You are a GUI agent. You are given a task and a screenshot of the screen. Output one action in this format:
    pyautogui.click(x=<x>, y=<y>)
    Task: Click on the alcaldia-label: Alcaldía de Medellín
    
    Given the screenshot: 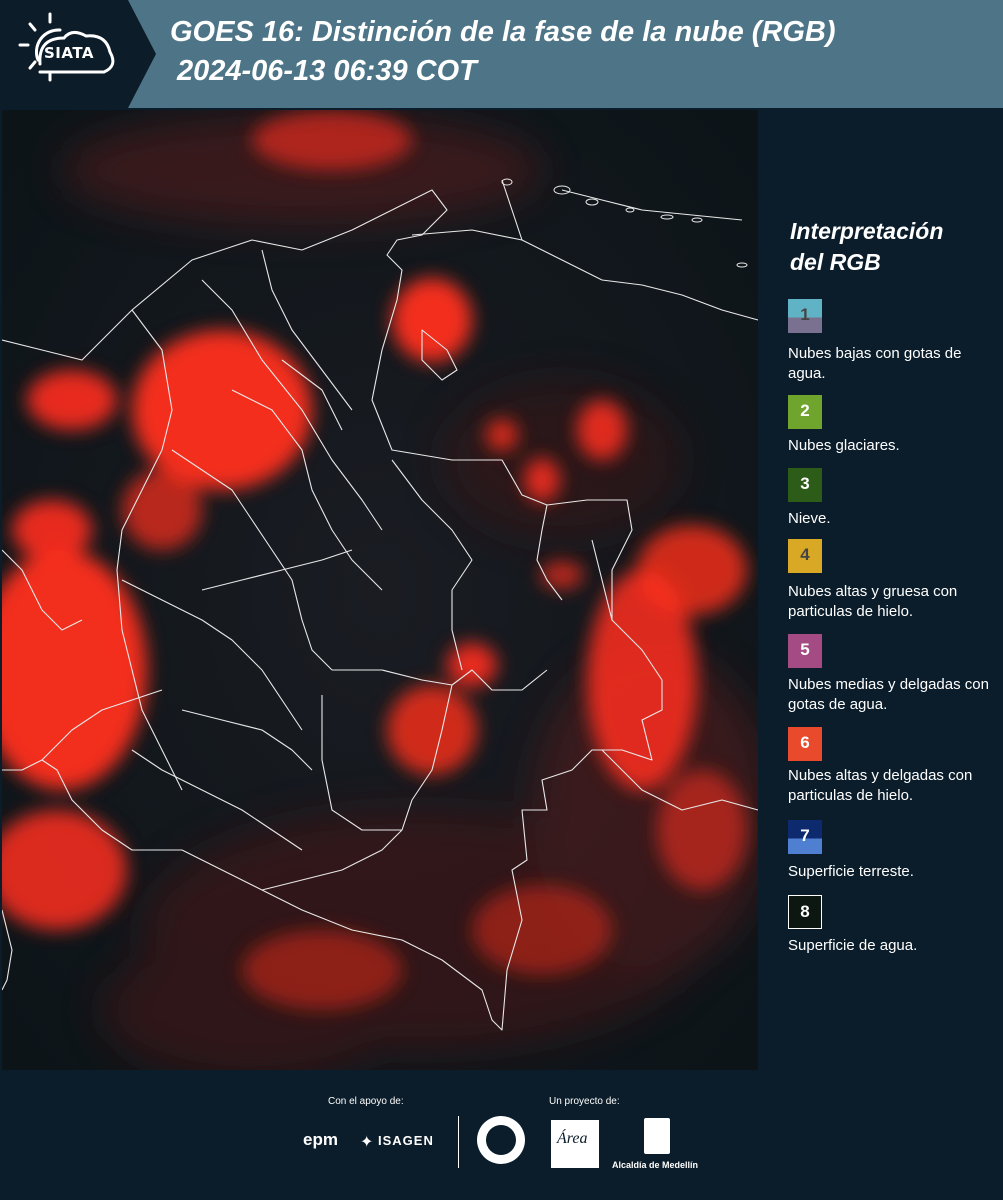 What is the action you would take?
    pyautogui.click(x=655, y=1165)
    